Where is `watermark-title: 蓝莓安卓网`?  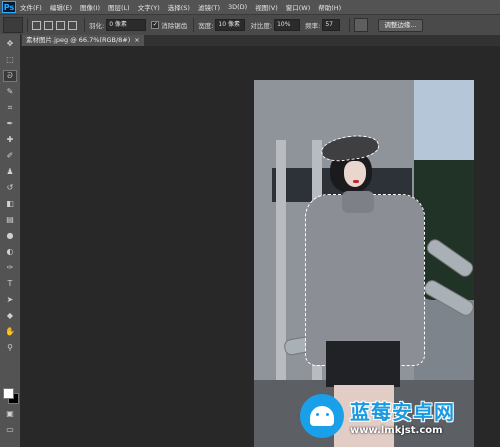 watermark-title: 蓝莓安卓网 is located at coordinates (402, 412).